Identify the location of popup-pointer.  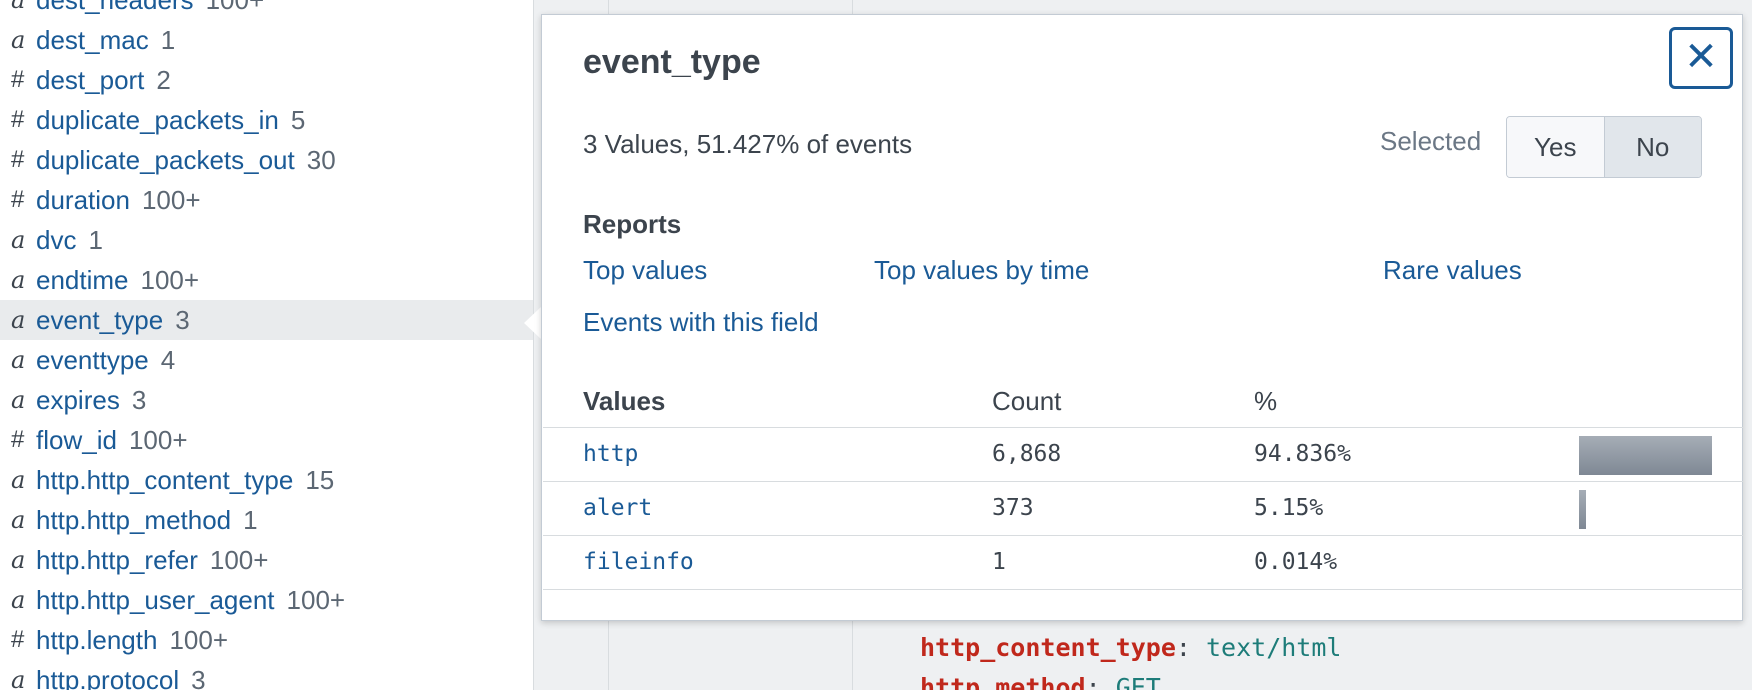
(533, 323).